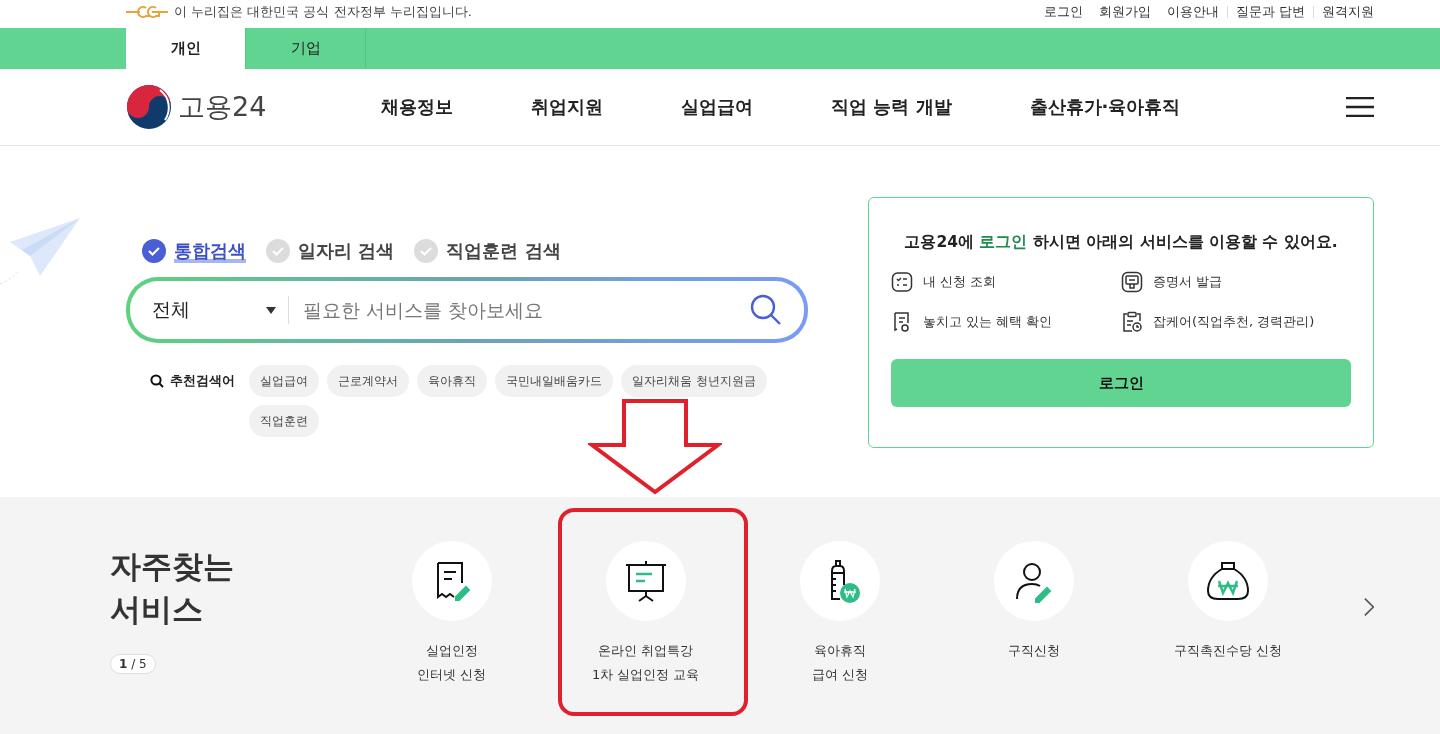  I want to click on top-link: 로그인, so click(1063, 12).